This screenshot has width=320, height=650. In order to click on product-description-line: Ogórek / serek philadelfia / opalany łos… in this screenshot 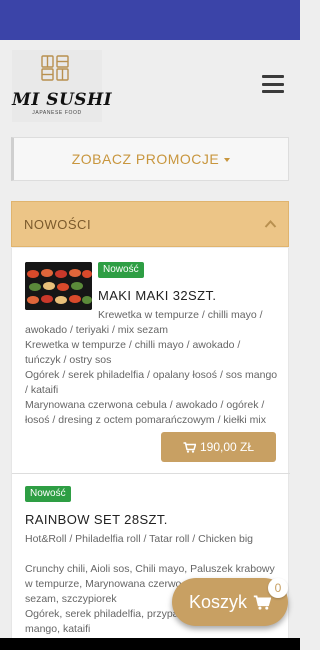, I will do `click(151, 375)`.